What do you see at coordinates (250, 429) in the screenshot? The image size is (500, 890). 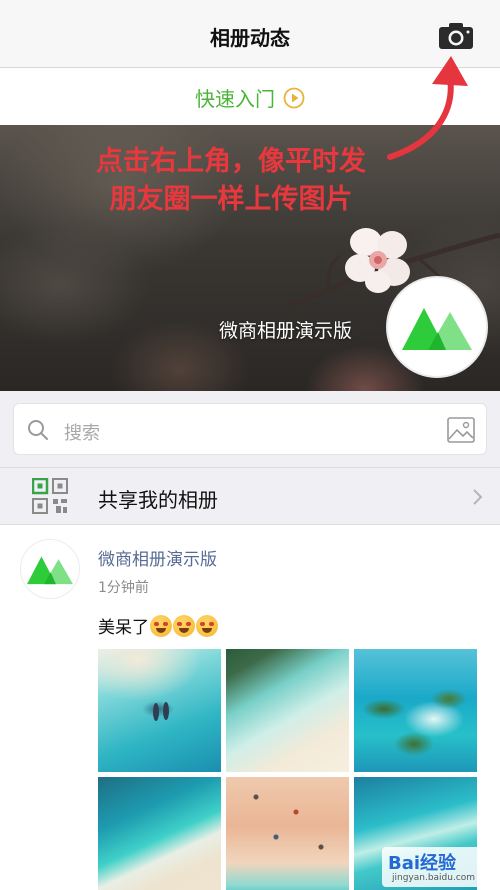 I see `search-input: 搜索` at bounding box center [250, 429].